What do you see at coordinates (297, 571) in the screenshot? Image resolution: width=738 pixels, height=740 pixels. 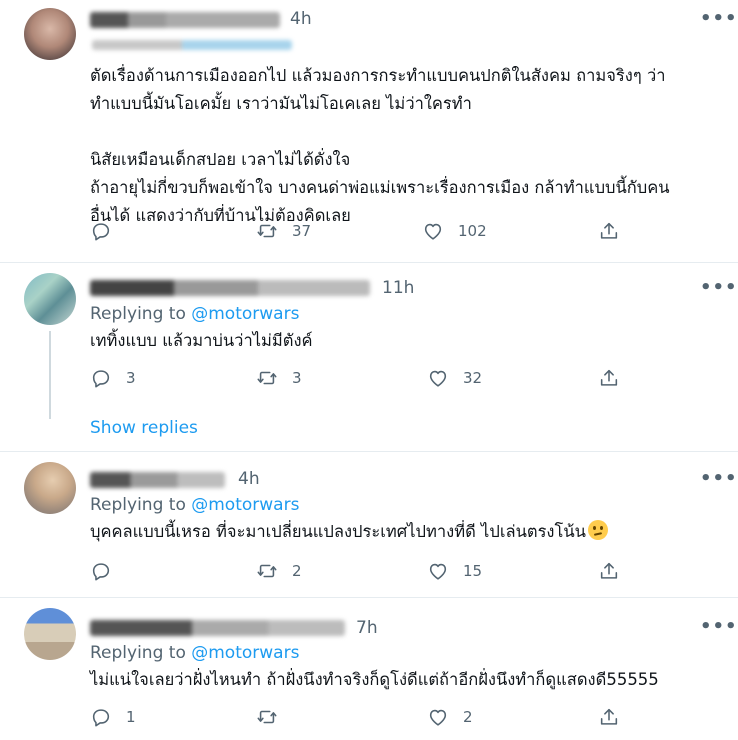 I see `retweet-count: 2` at bounding box center [297, 571].